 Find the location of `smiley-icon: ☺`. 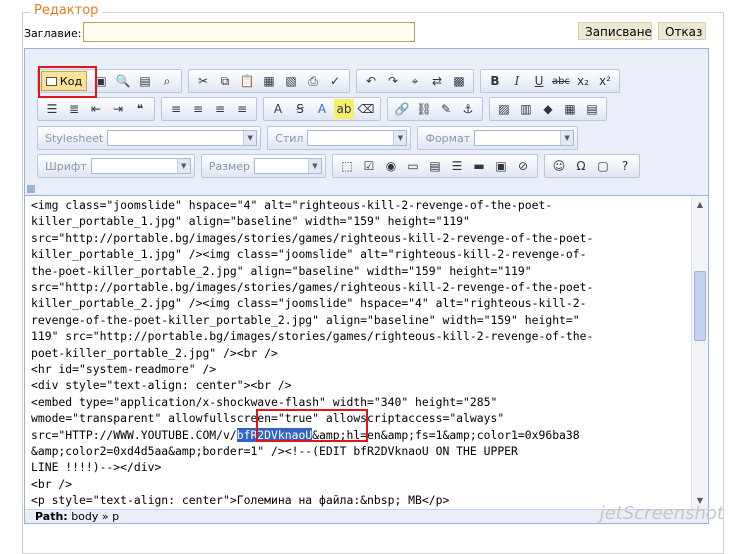

smiley-icon: ☺ is located at coordinates (559, 166).